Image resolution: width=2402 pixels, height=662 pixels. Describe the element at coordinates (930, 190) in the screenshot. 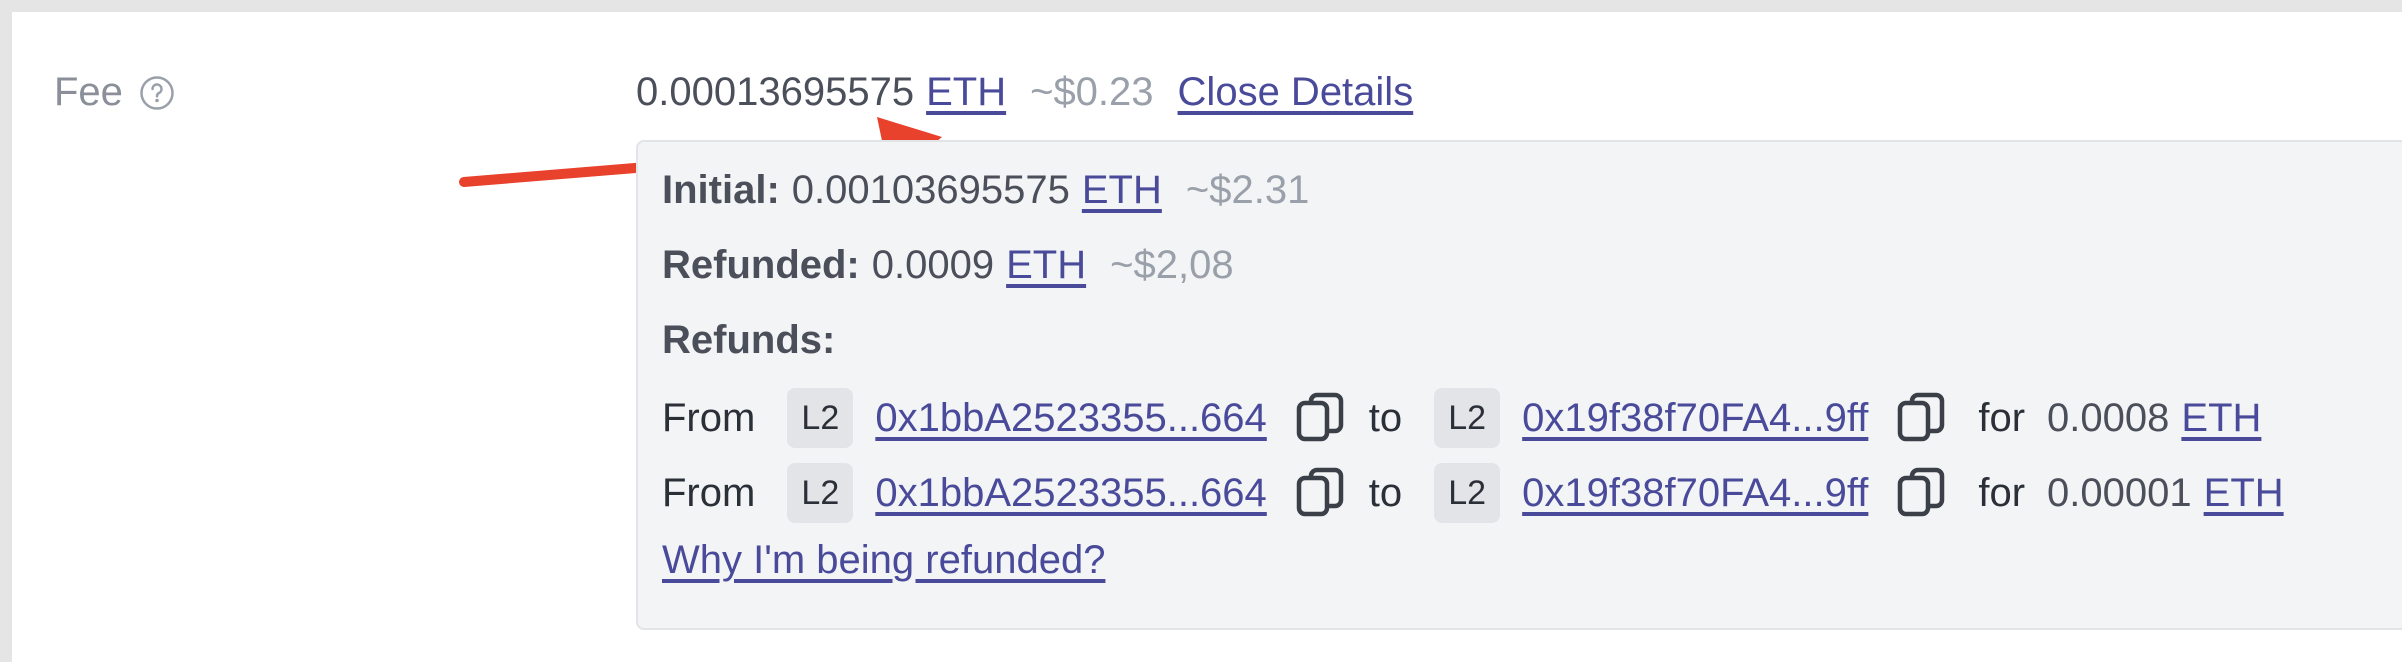

I see `initial-amount: 0.00103695575` at that location.